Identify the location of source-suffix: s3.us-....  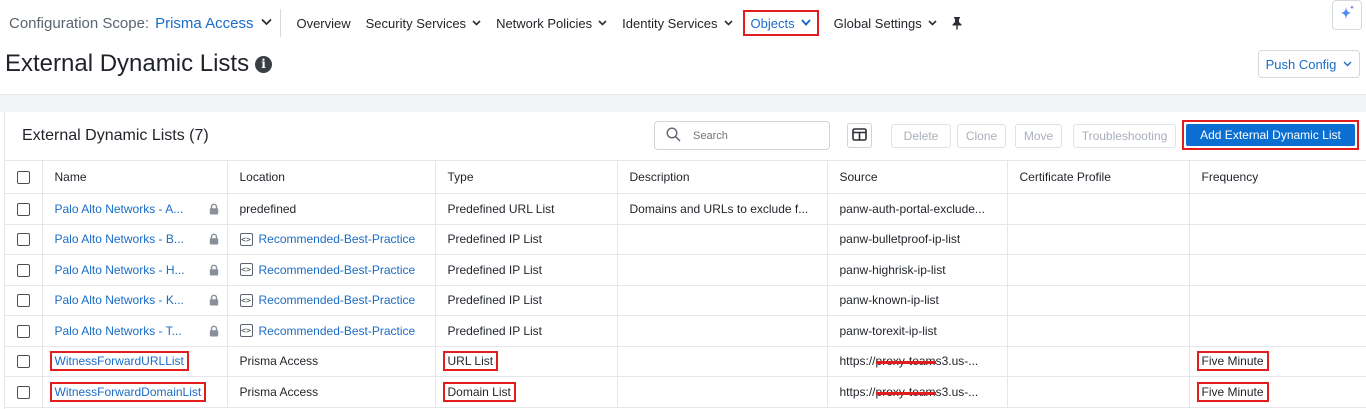
(957, 391).